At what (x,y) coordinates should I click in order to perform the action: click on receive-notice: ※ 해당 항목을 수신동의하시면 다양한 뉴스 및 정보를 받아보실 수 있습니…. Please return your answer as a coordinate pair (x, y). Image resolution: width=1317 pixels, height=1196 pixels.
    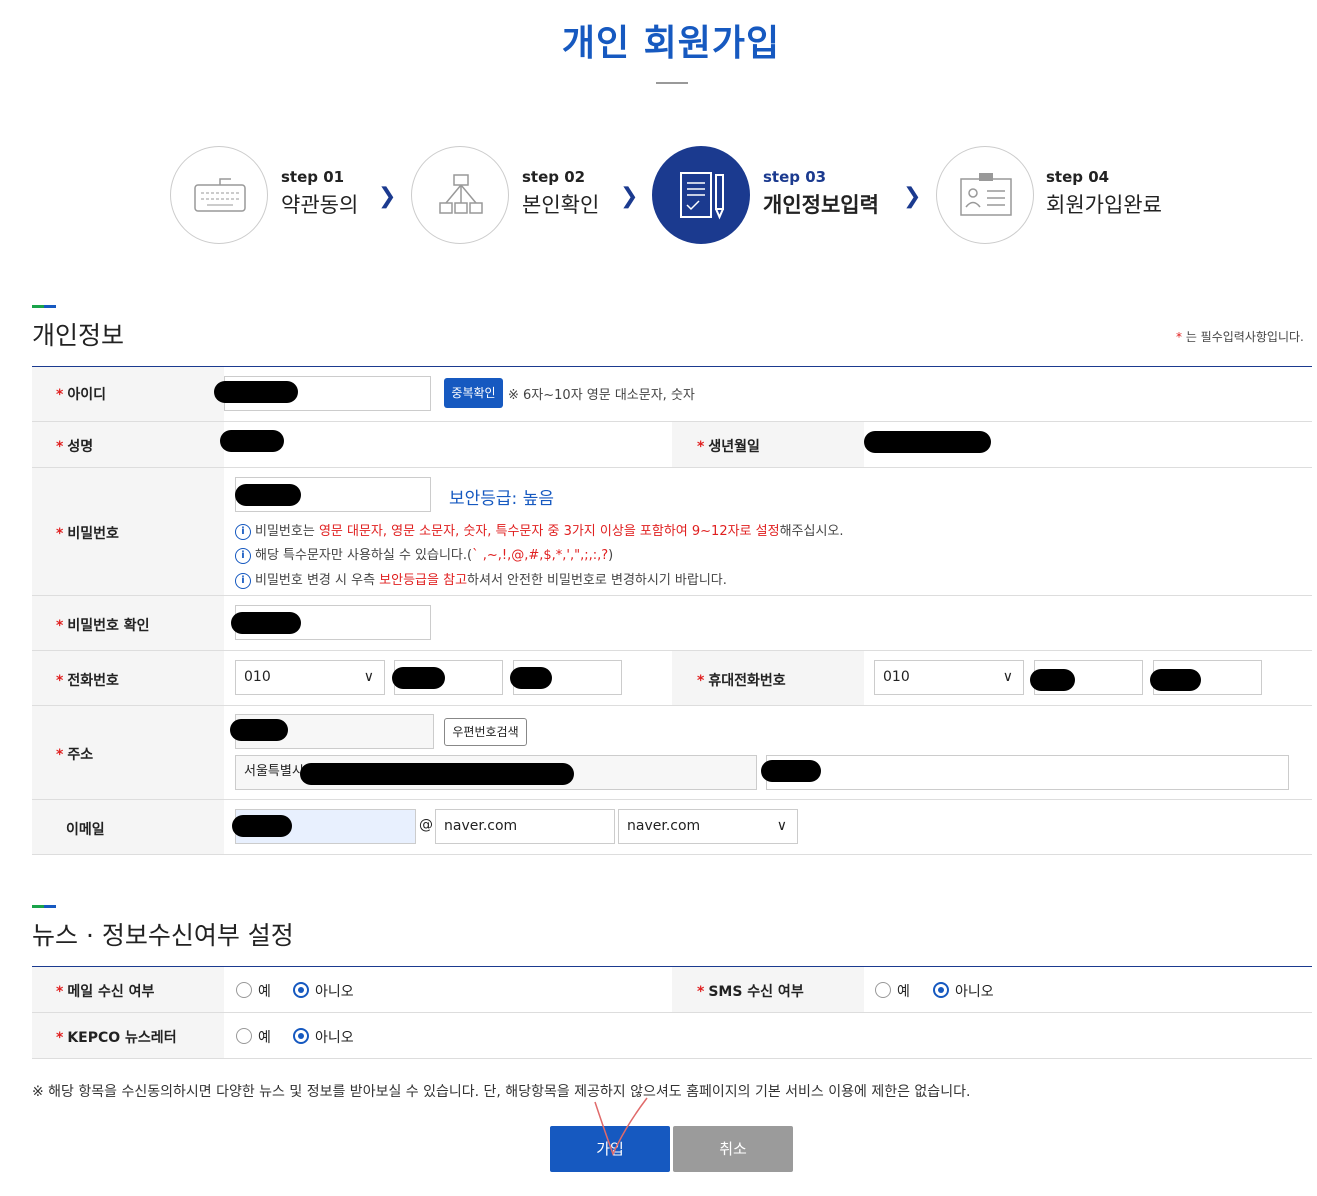
    Looking at the image, I should click on (501, 1092).